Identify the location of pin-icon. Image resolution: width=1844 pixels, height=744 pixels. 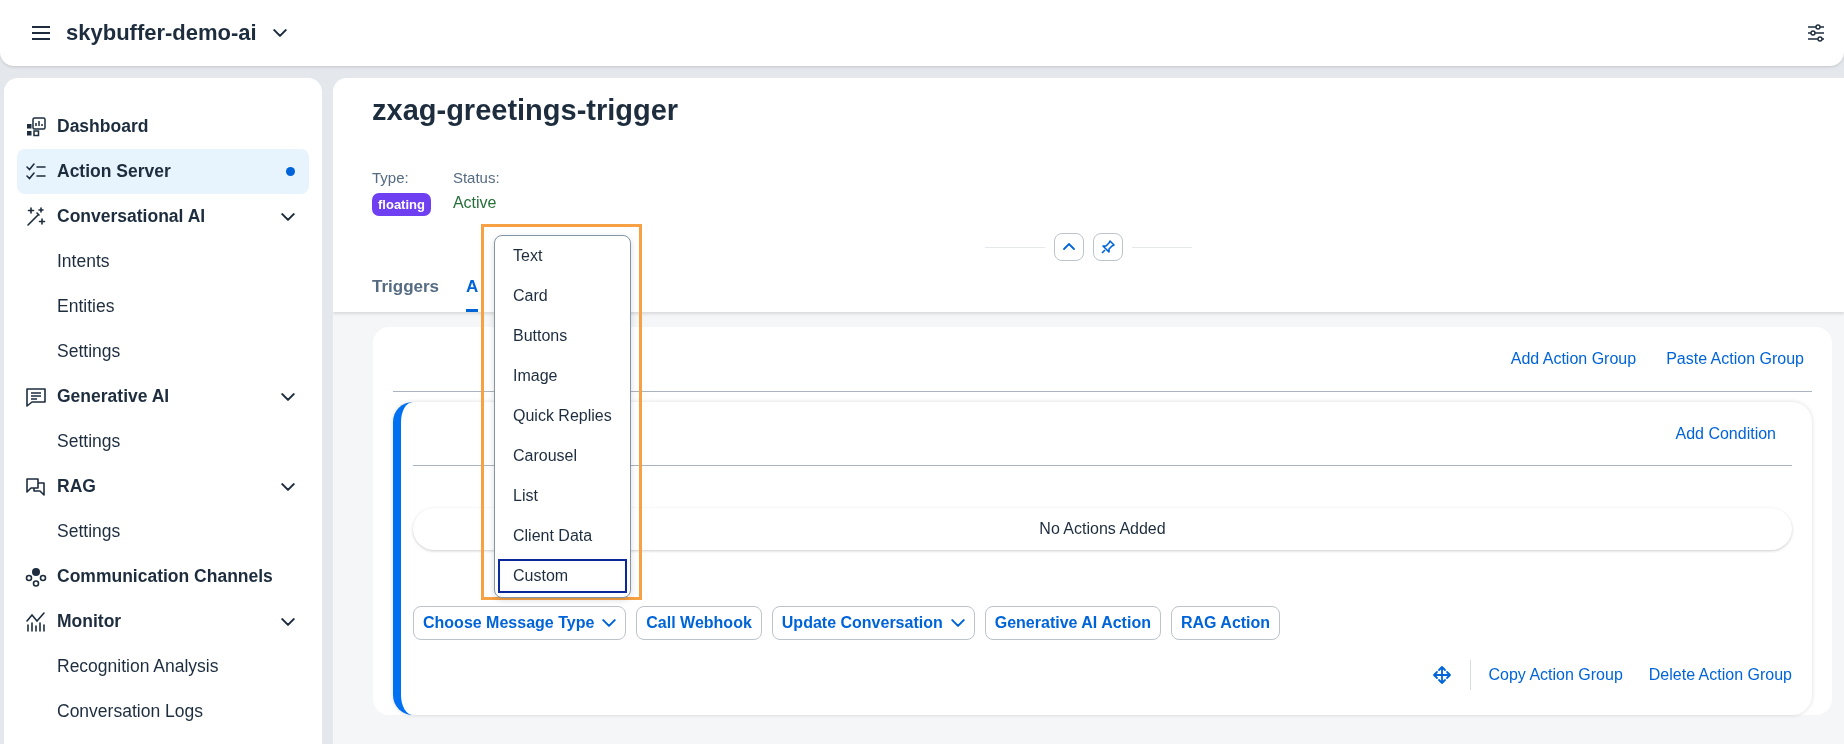
(1108, 247).